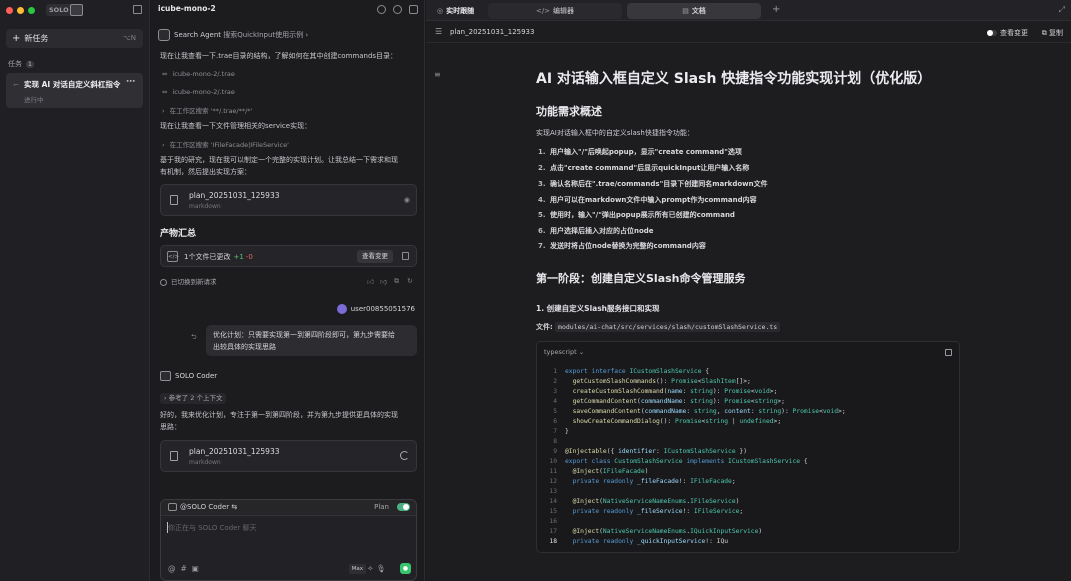  I want to click on eye-icon: ◉, so click(407, 200).